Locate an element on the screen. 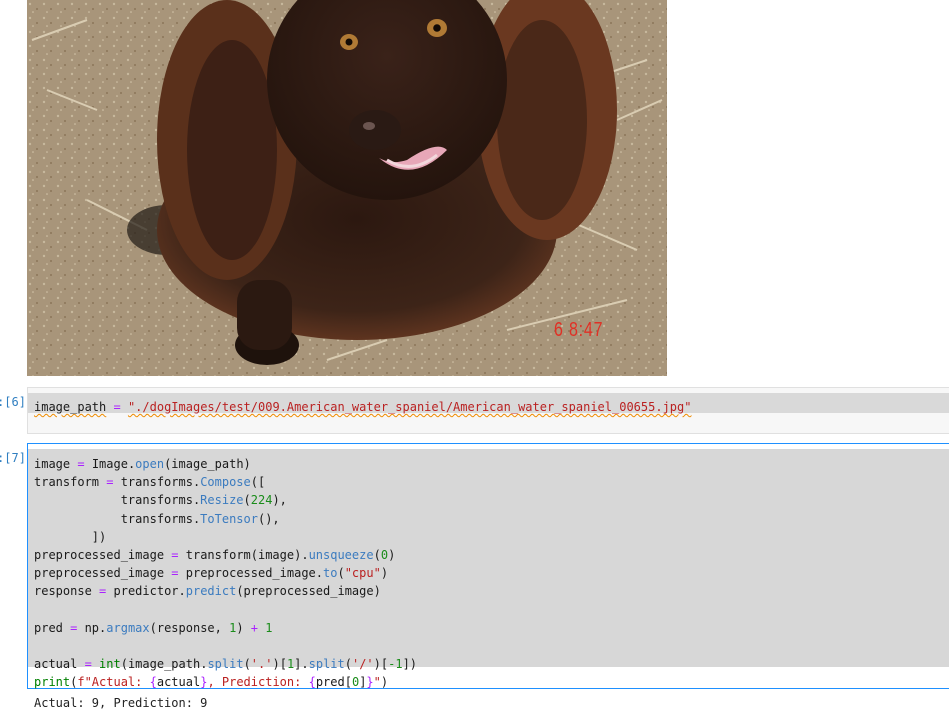 The height and width of the screenshot is (724, 949). cell-6-prompt: [6]: is located at coordinates (13, 402).